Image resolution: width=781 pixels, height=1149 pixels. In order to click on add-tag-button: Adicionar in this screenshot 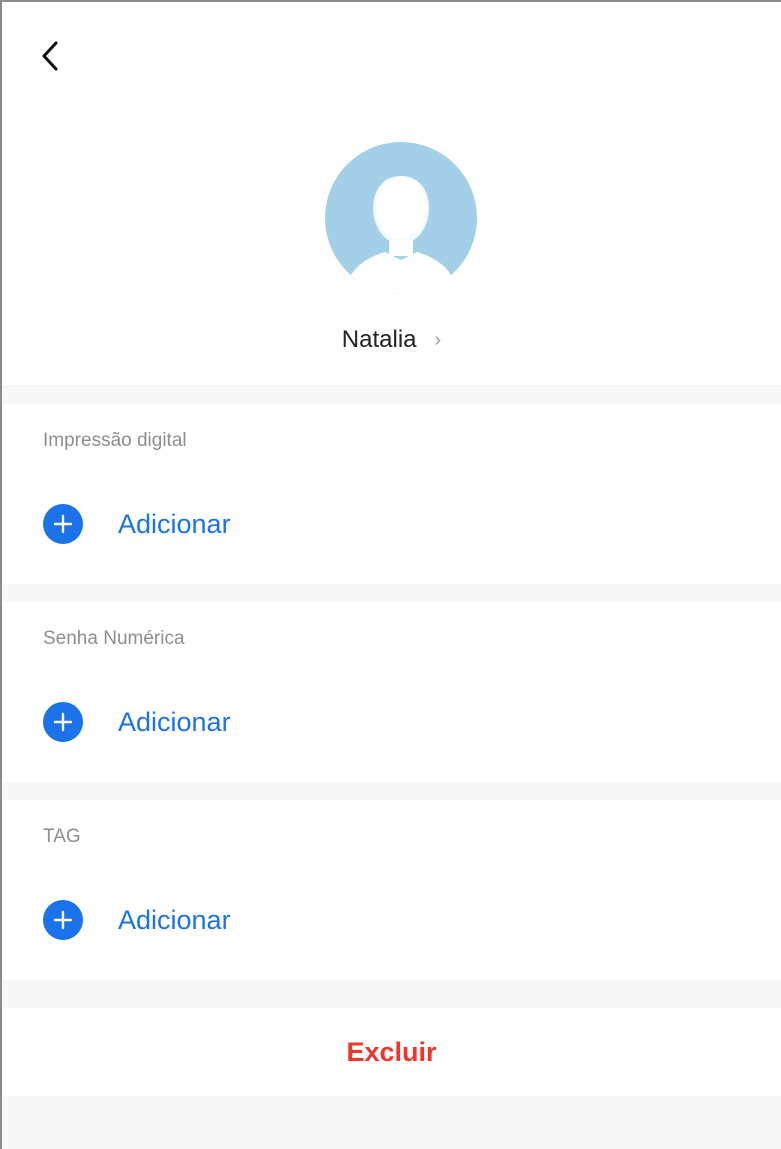, I will do `click(137, 920)`.